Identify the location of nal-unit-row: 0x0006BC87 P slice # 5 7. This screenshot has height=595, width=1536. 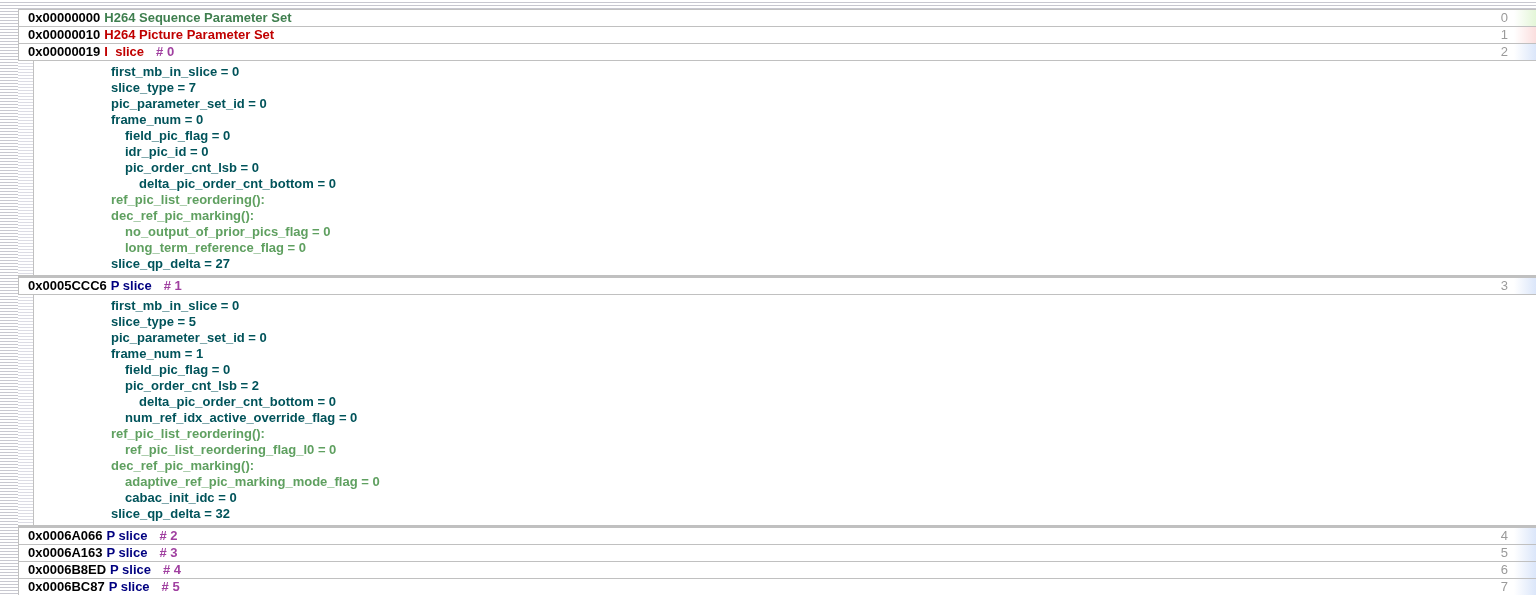
(777, 586).